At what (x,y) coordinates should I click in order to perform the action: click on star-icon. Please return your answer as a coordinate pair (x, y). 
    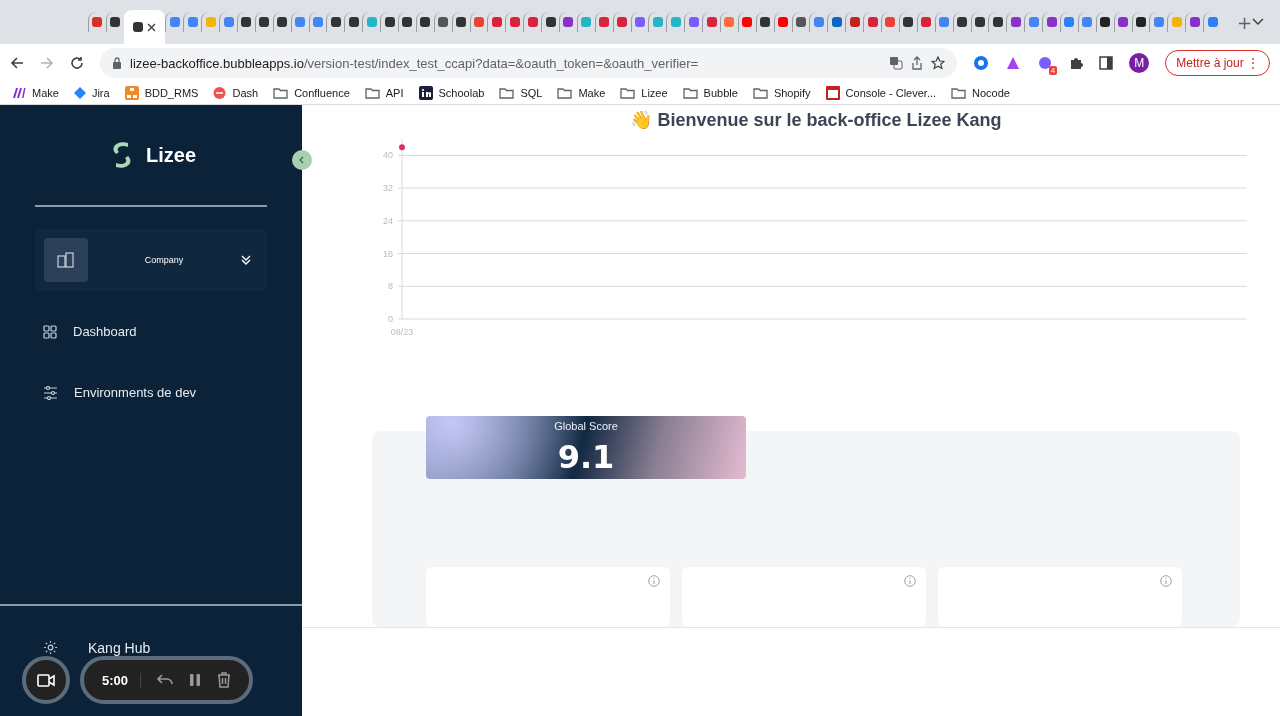
    Looking at the image, I should click on (938, 63).